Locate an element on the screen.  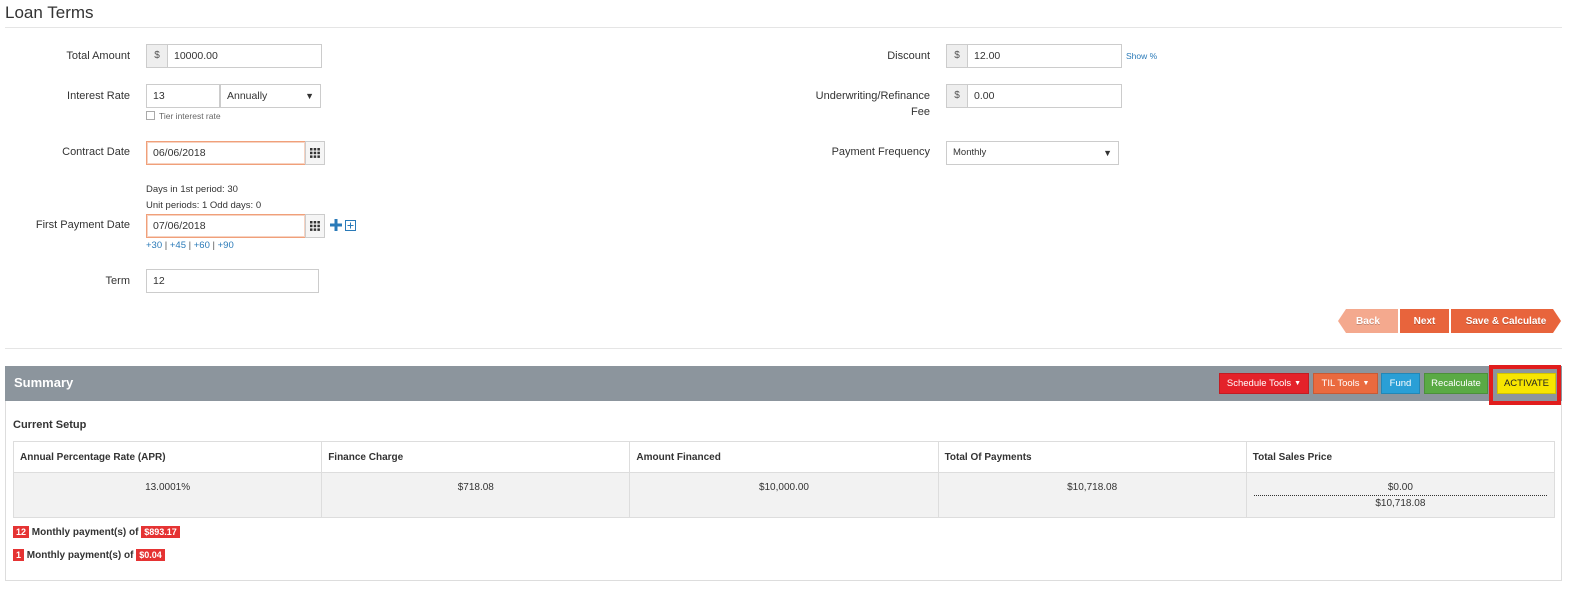
underwriting-fee-label-2: Fee is located at coordinates (920, 112).